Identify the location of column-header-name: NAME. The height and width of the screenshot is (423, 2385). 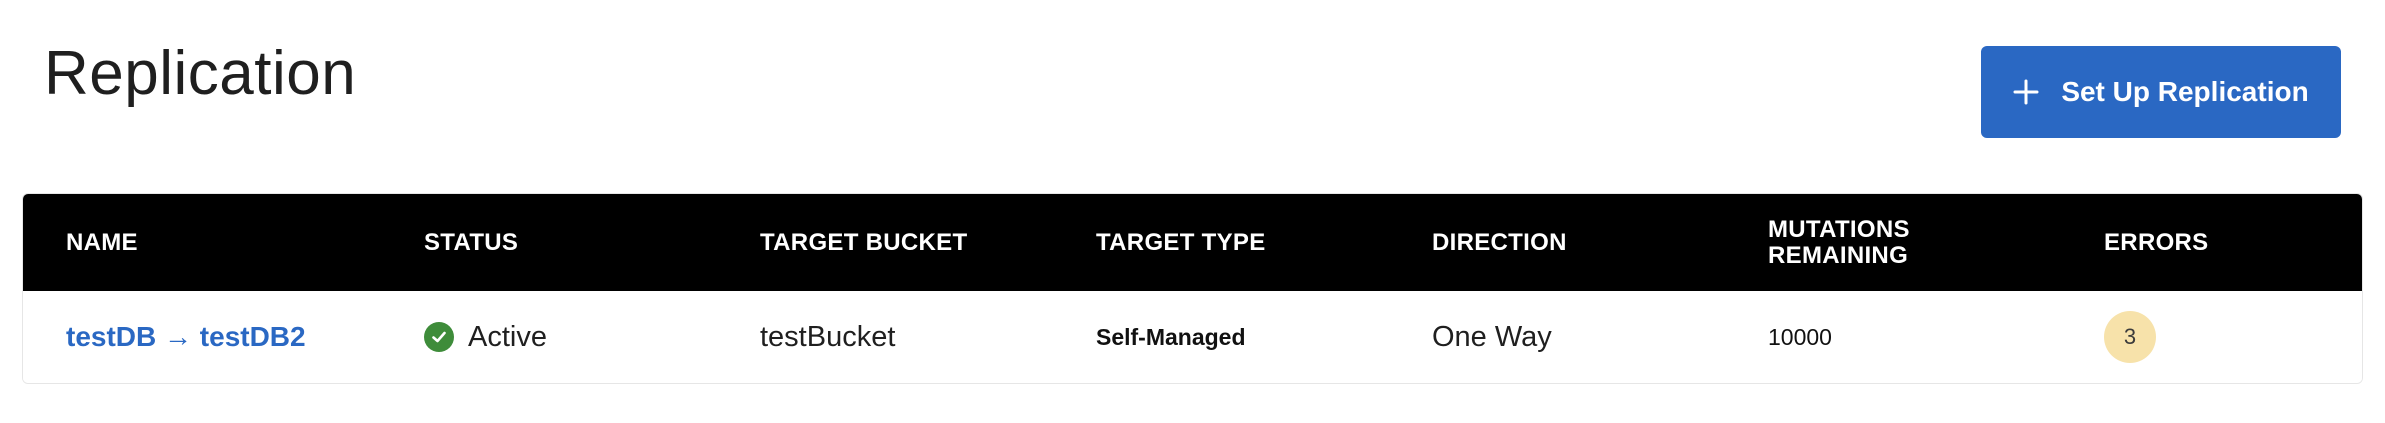
(223, 242).